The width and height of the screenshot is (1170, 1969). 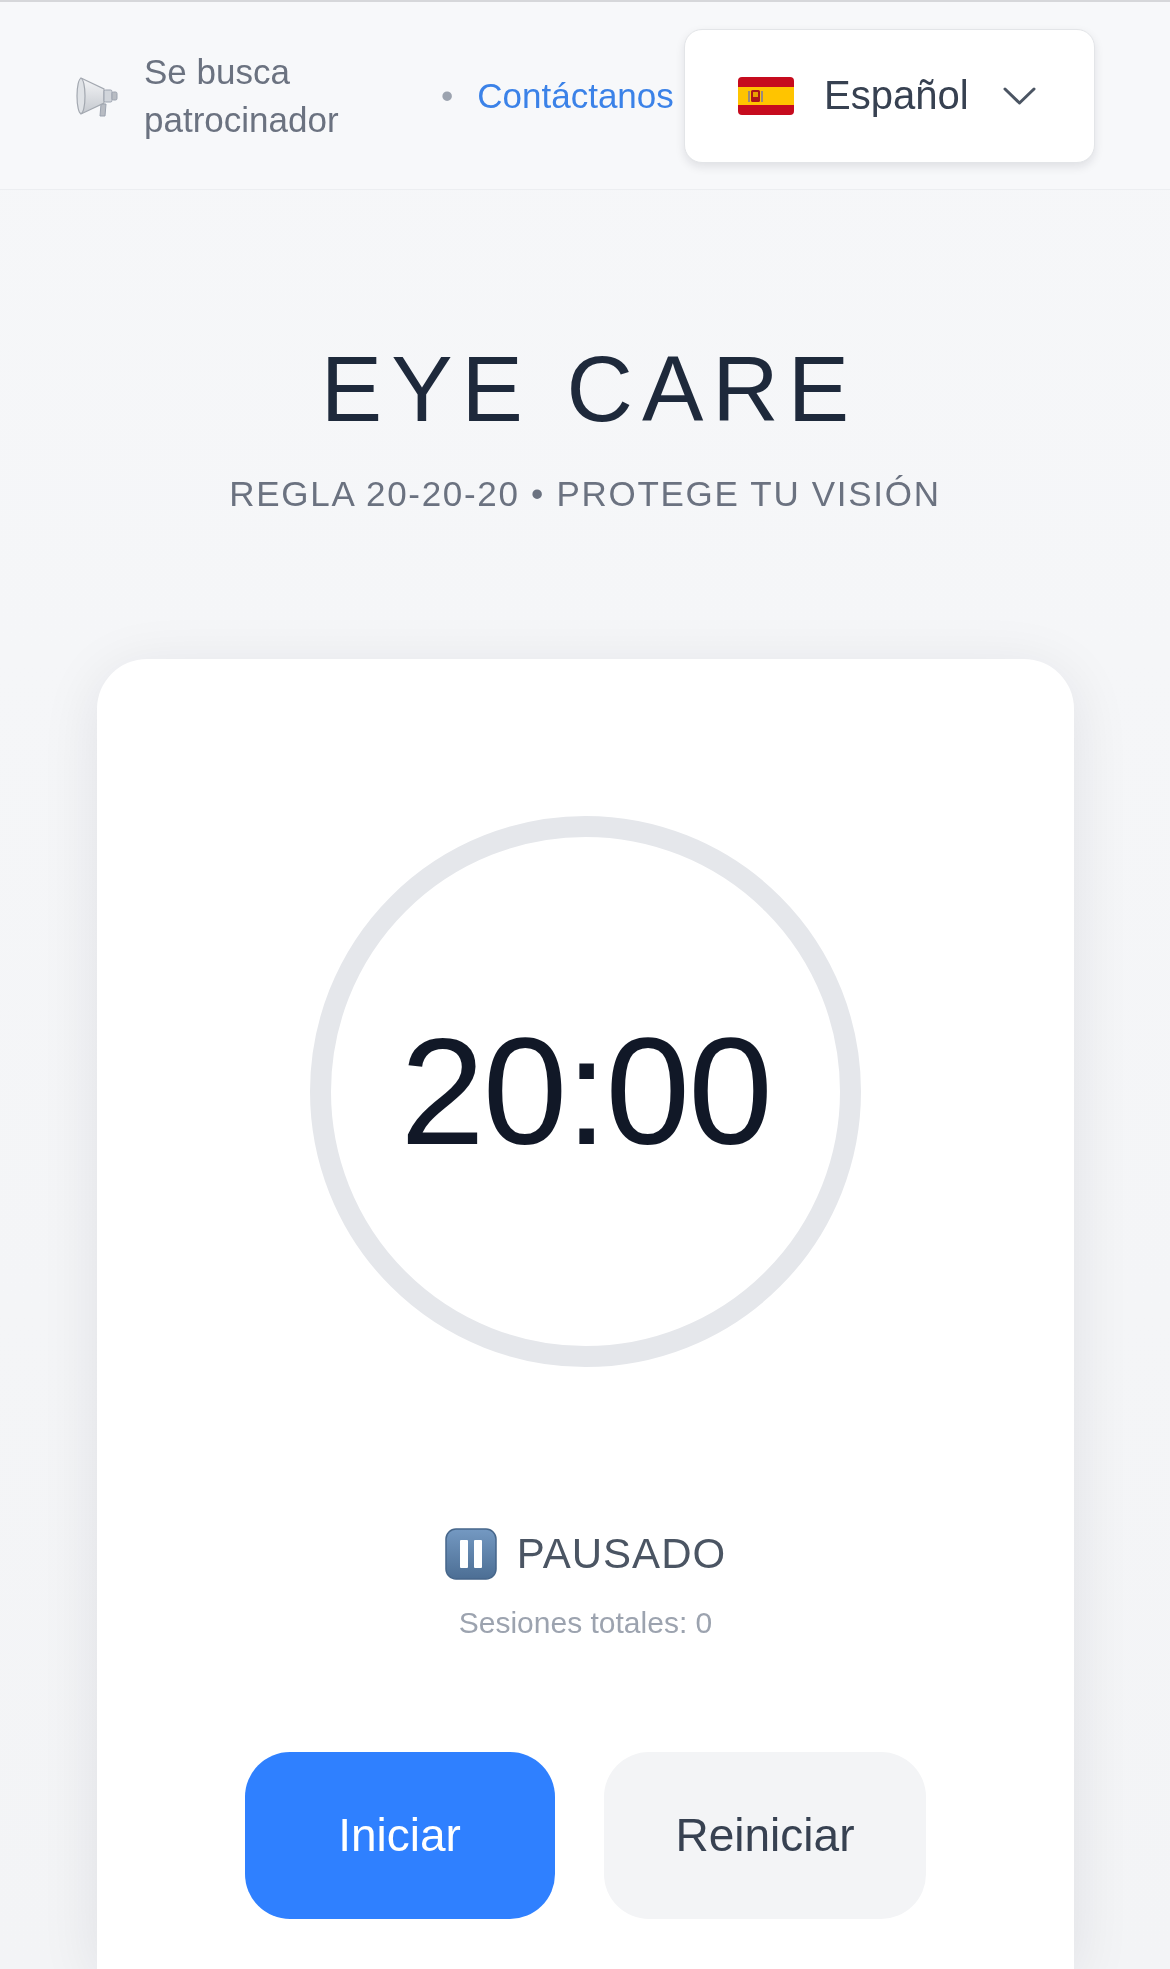 I want to click on session-count: Sesiones totales: 0, so click(x=585, y=1622).